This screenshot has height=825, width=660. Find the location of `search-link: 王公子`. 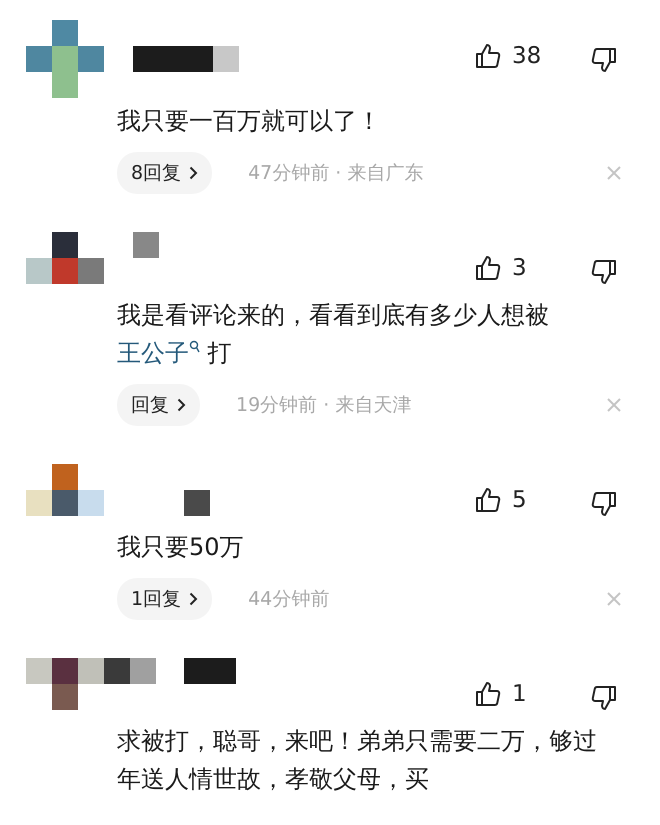

search-link: 王公子 is located at coordinates (158, 353).